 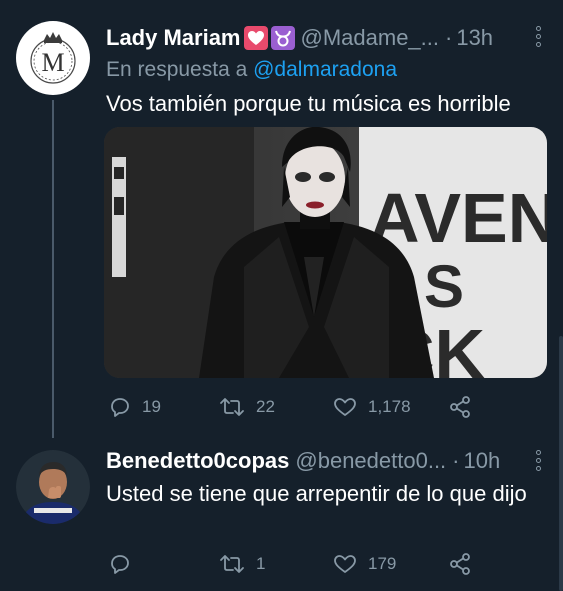 I want to click on tweet-header: Benedetto0copas @benedetto0... · 10h, so click(x=326, y=461).